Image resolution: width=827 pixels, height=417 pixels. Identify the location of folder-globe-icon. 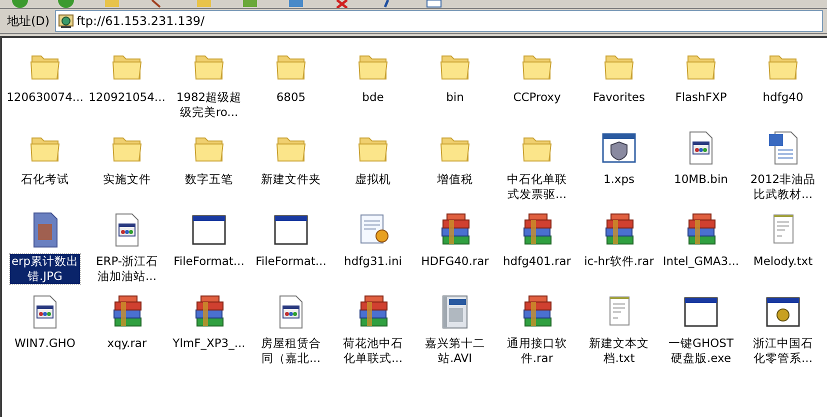
(66, 21).